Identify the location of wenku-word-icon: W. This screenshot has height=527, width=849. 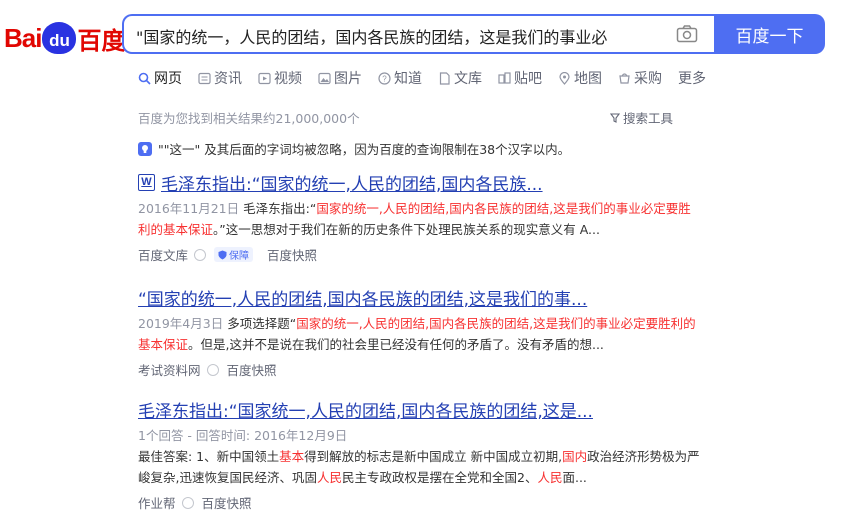
(146, 182).